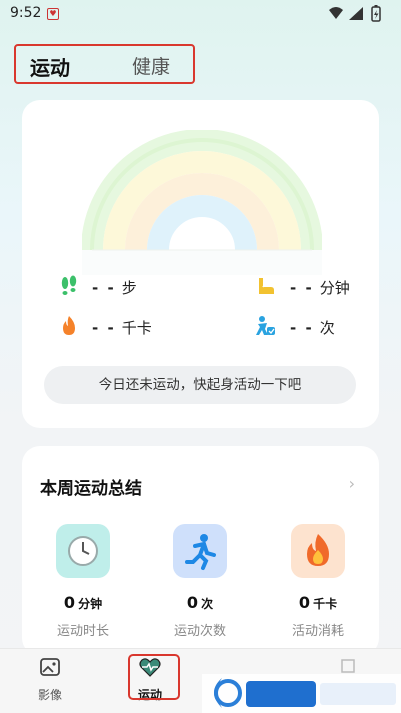  What do you see at coordinates (104, 64) in the screenshot?
I see `top-tabs: 运动 健康` at bounding box center [104, 64].